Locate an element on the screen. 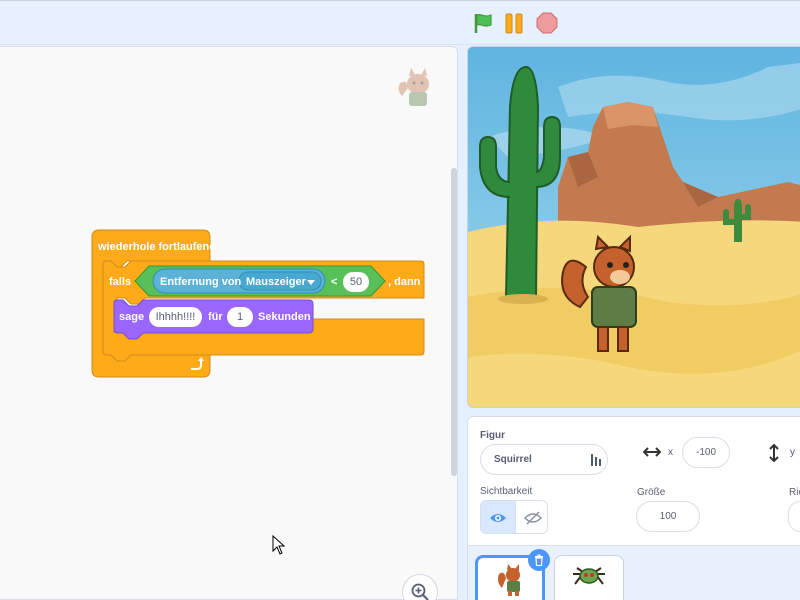 The height and width of the screenshot is (600, 800). distance-label: Entfernung von is located at coordinates (201, 282).